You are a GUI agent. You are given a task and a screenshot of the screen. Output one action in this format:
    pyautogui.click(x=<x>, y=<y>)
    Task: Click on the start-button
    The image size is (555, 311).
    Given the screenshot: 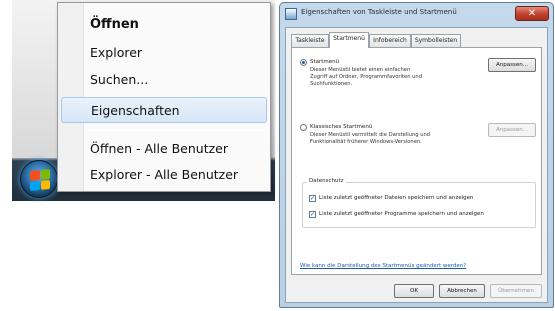 What is the action you would take?
    pyautogui.click(x=39, y=179)
    